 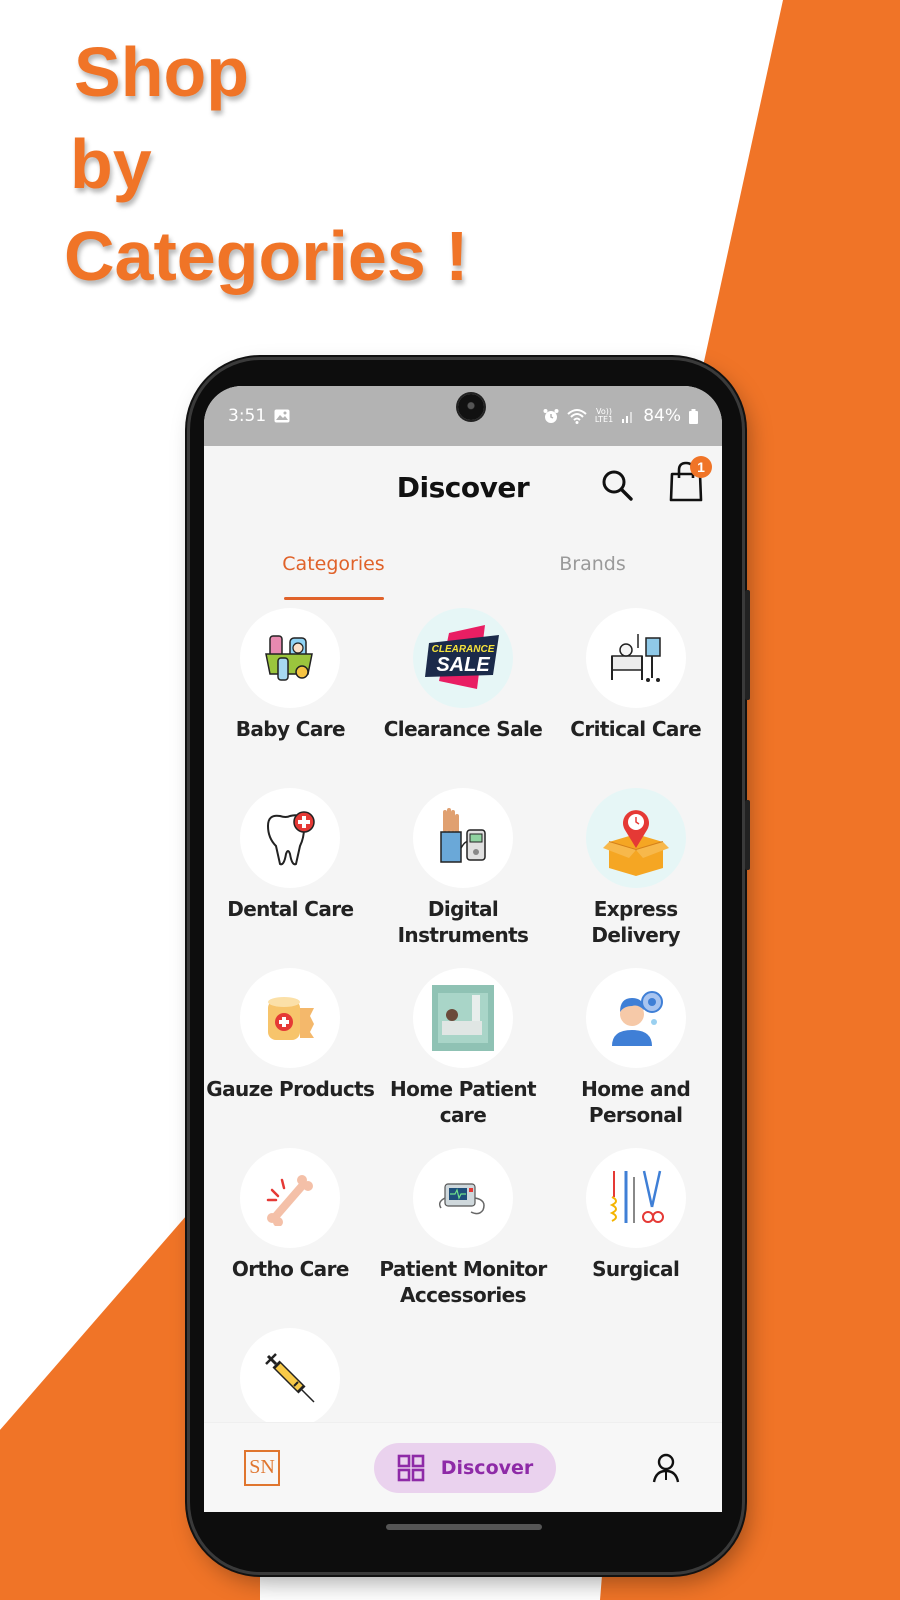 What do you see at coordinates (463, 665) in the screenshot?
I see `svg-text: SALE` at bounding box center [463, 665].